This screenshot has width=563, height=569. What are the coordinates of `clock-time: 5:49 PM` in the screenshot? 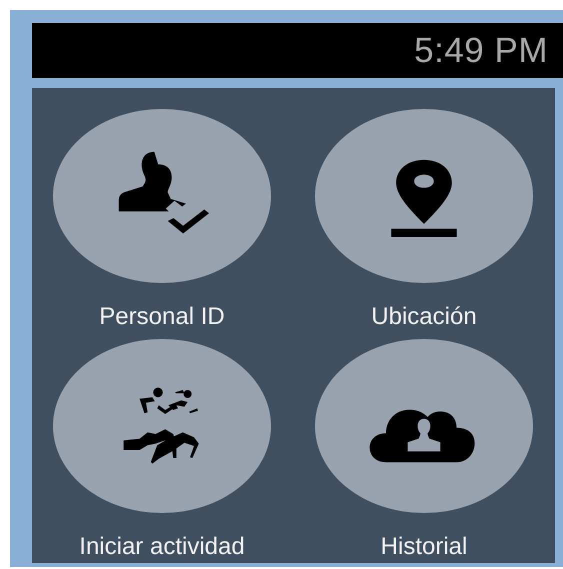 It's located at (481, 50).